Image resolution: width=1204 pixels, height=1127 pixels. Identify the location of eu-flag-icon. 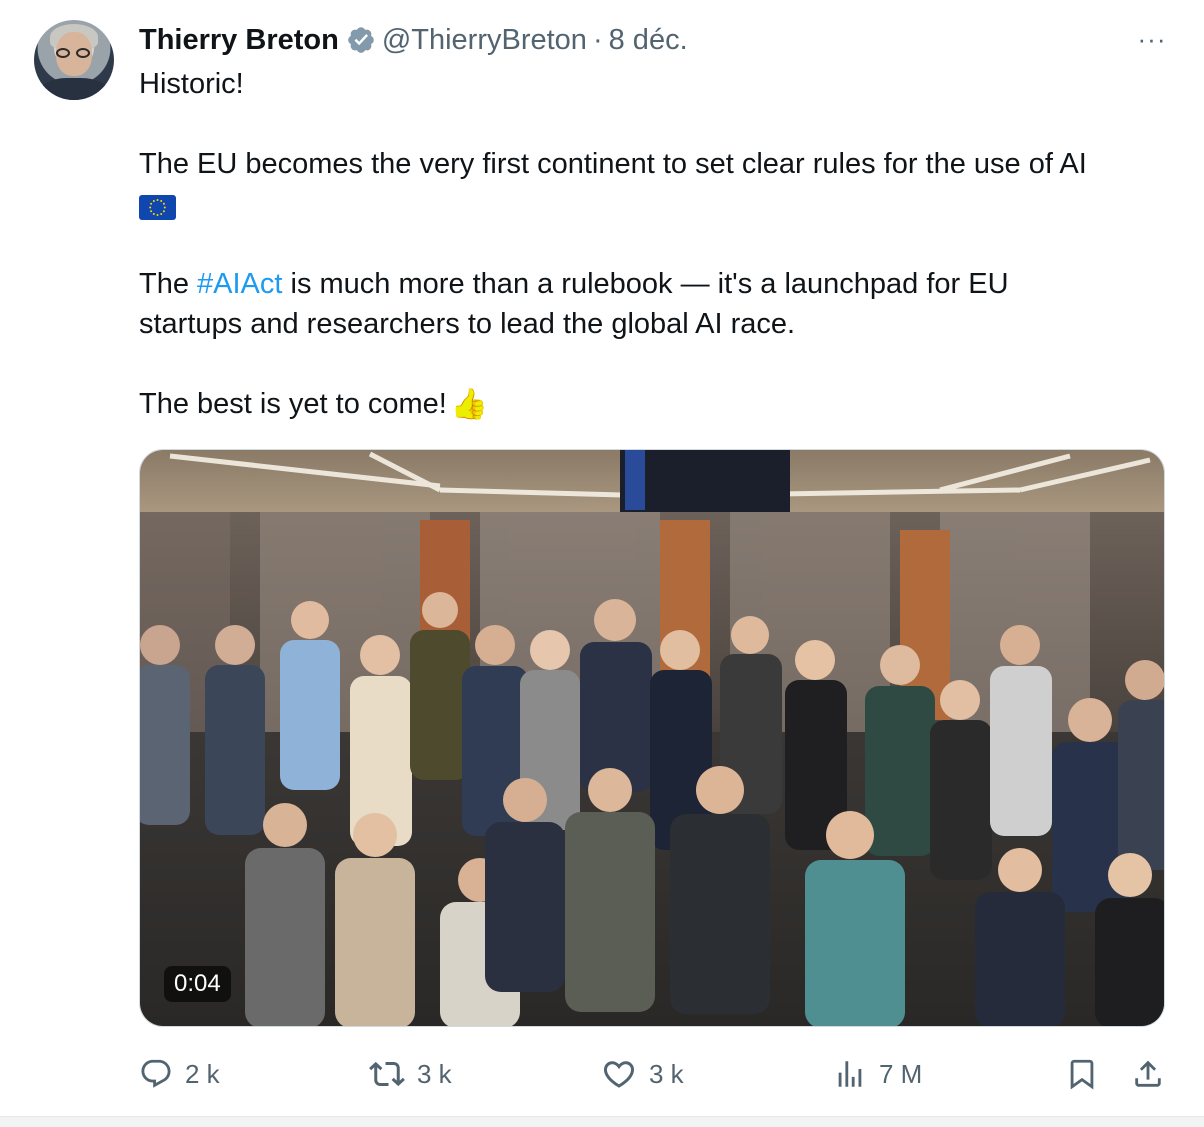
(157, 207).